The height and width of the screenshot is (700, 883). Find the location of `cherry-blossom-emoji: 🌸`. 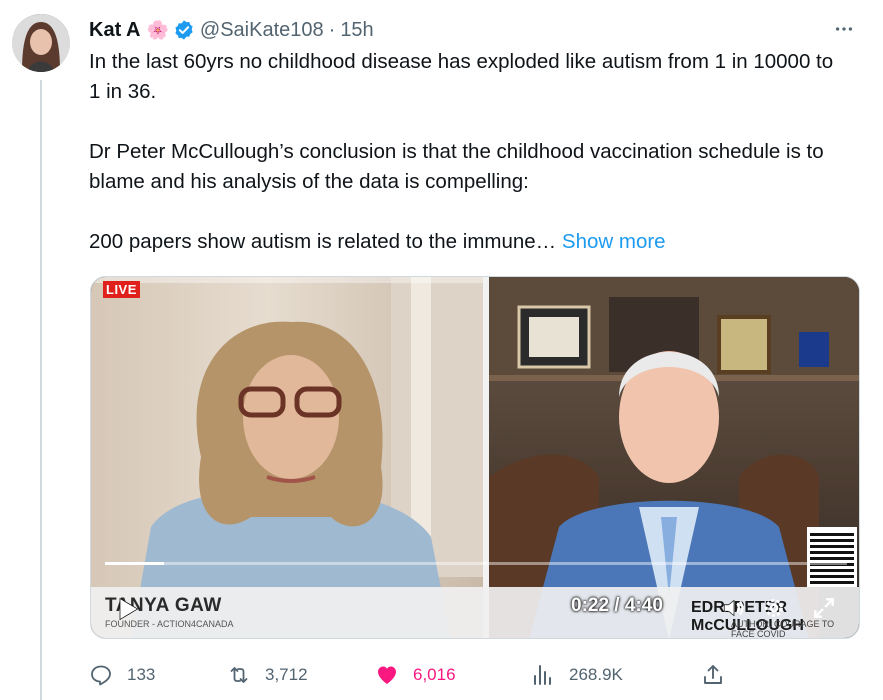

cherry-blossom-emoji: 🌸 is located at coordinates (157, 29).